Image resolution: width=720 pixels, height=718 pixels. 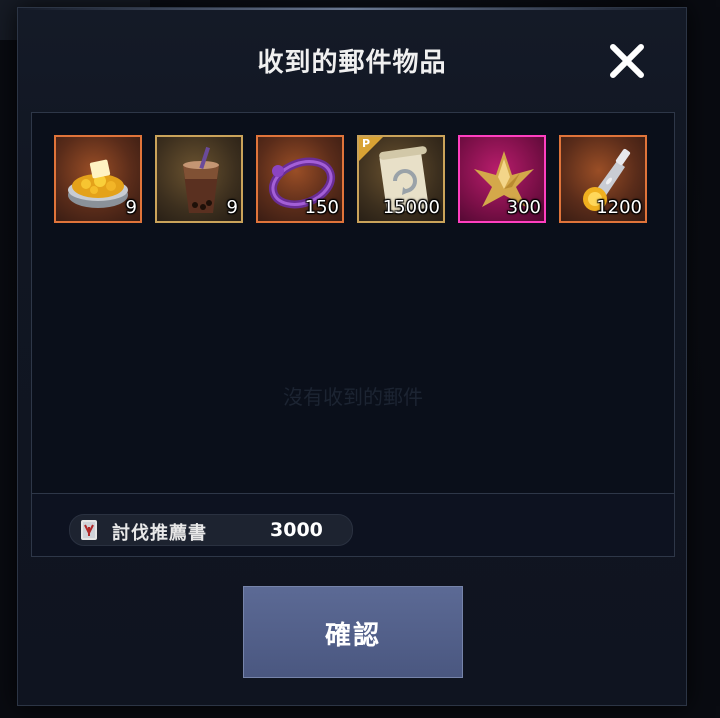 I want to click on close-button, so click(x=627, y=61).